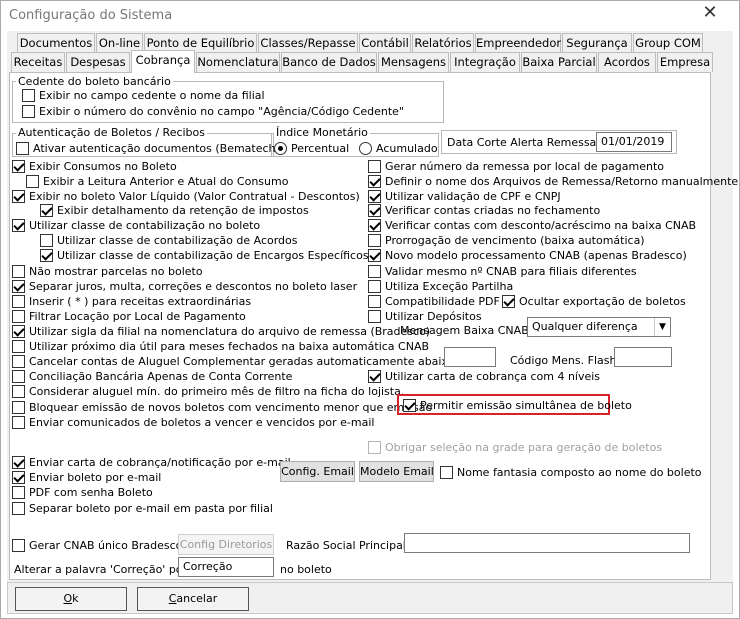 The width and height of the screenshot is (740, 619). I want to click on filtrar-locacao-checkbox: Filtrar Locação por Local de Pagamento, so click(129, 316).